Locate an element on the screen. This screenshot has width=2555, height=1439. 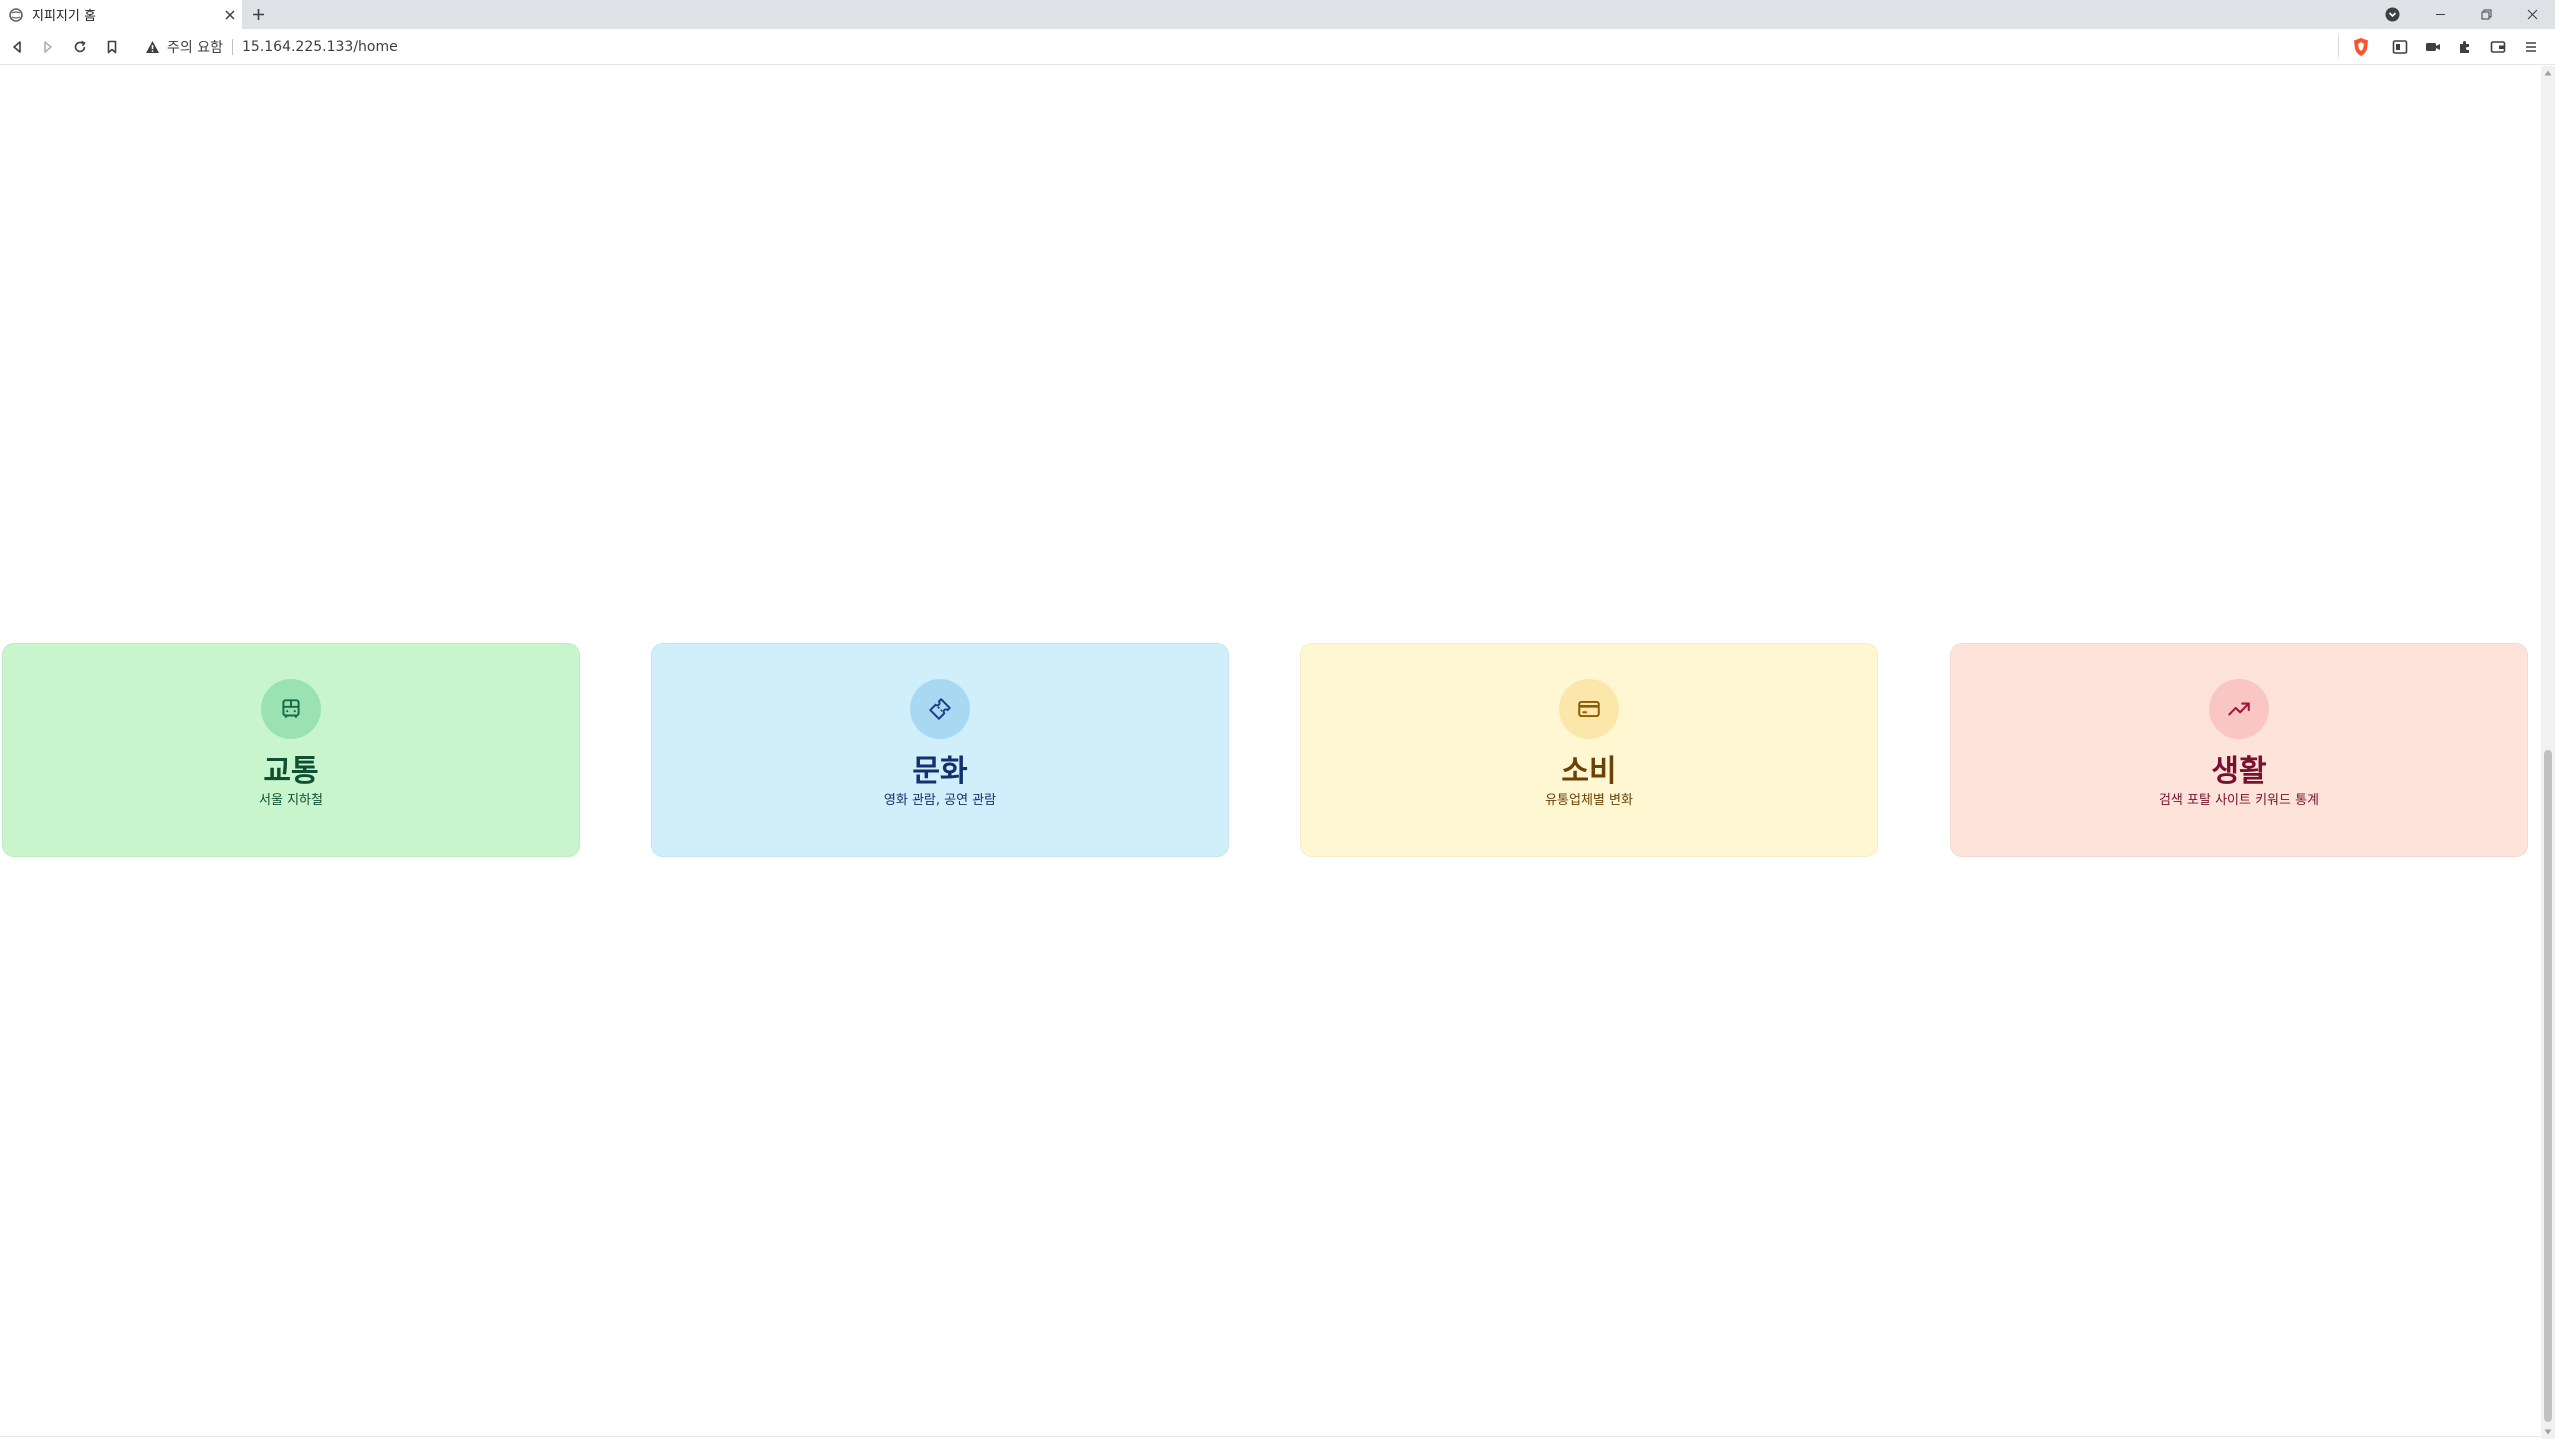
close-icon is located at coordinates (2532, 14).